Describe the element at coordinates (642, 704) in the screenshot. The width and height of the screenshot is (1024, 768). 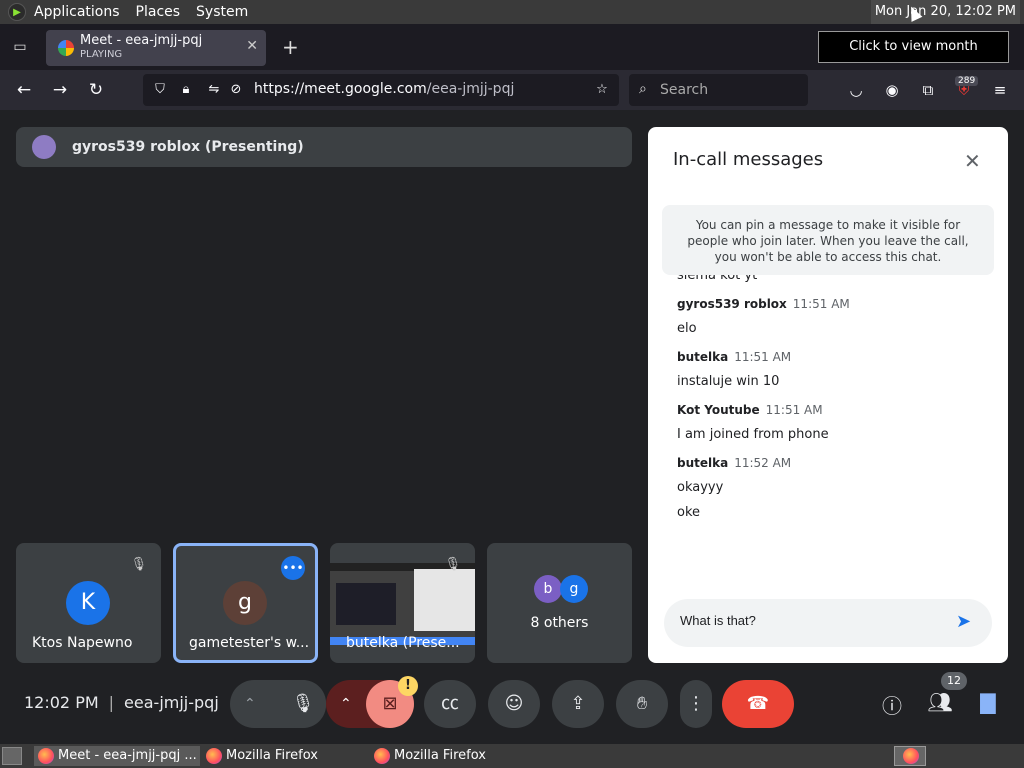
I see `raise-hand-icon: ✋︎` at that location.